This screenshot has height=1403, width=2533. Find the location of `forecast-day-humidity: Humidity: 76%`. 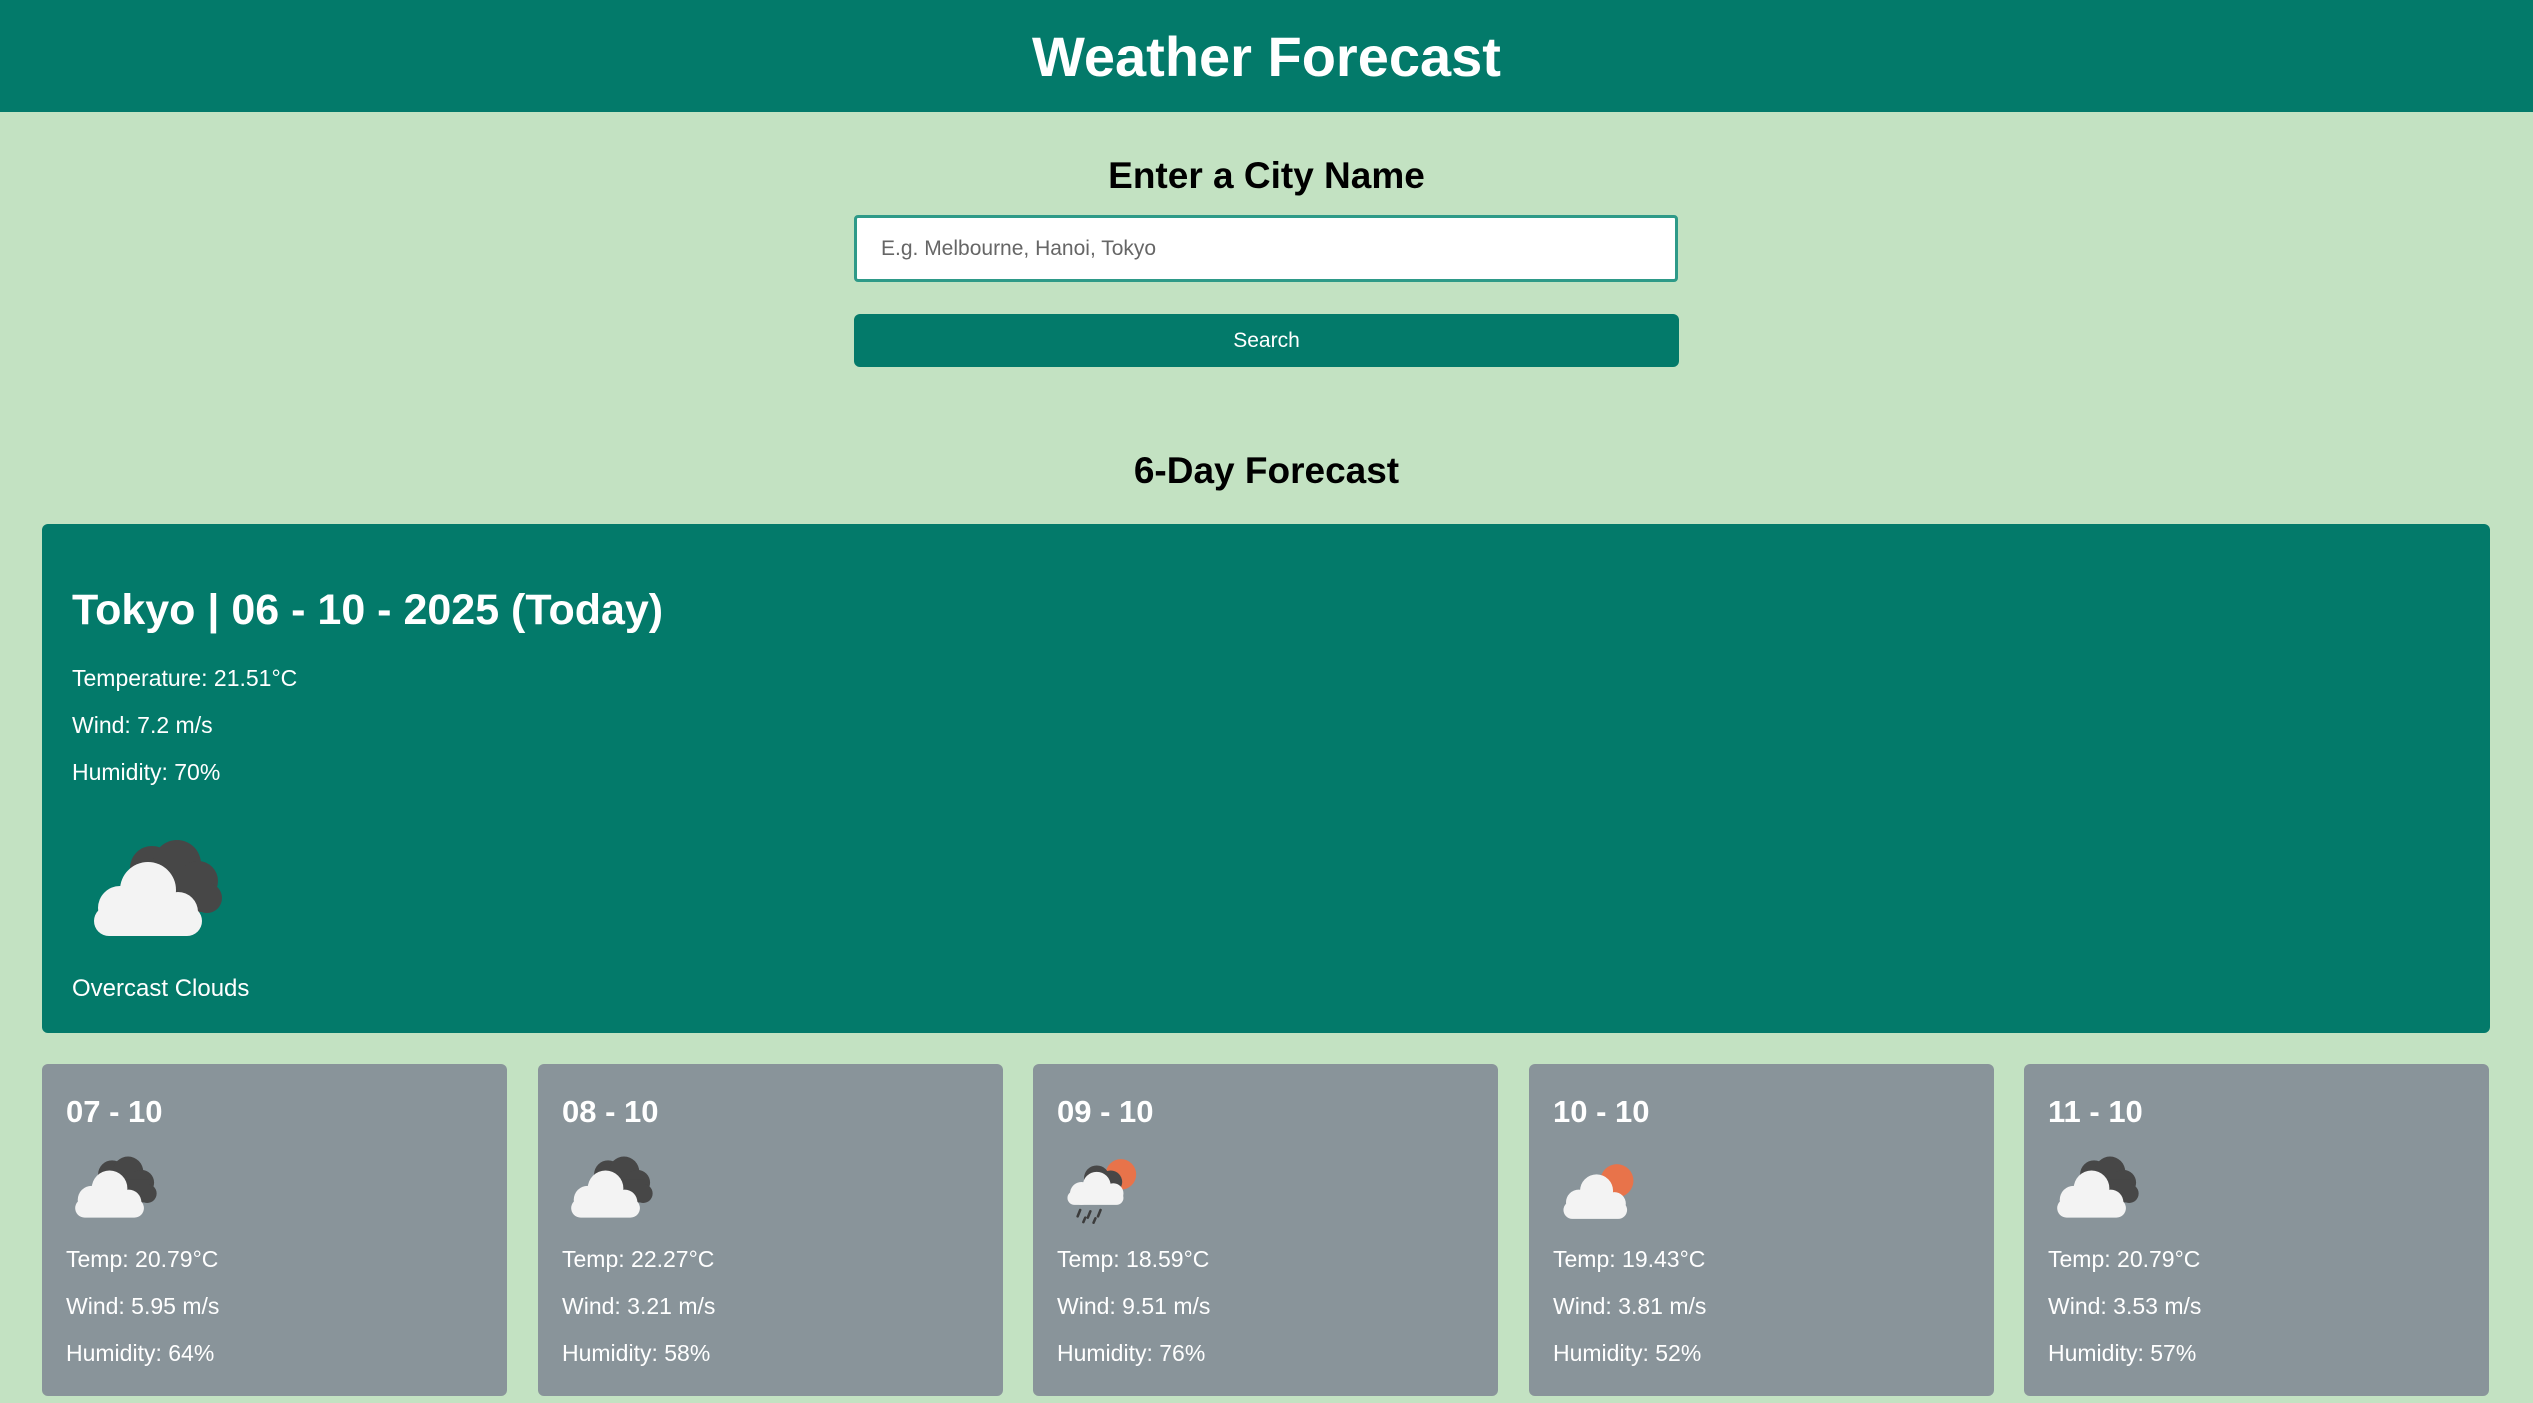

forecast-day-humidity: Humidity: 76% is located at coordinates (1131, 1353).